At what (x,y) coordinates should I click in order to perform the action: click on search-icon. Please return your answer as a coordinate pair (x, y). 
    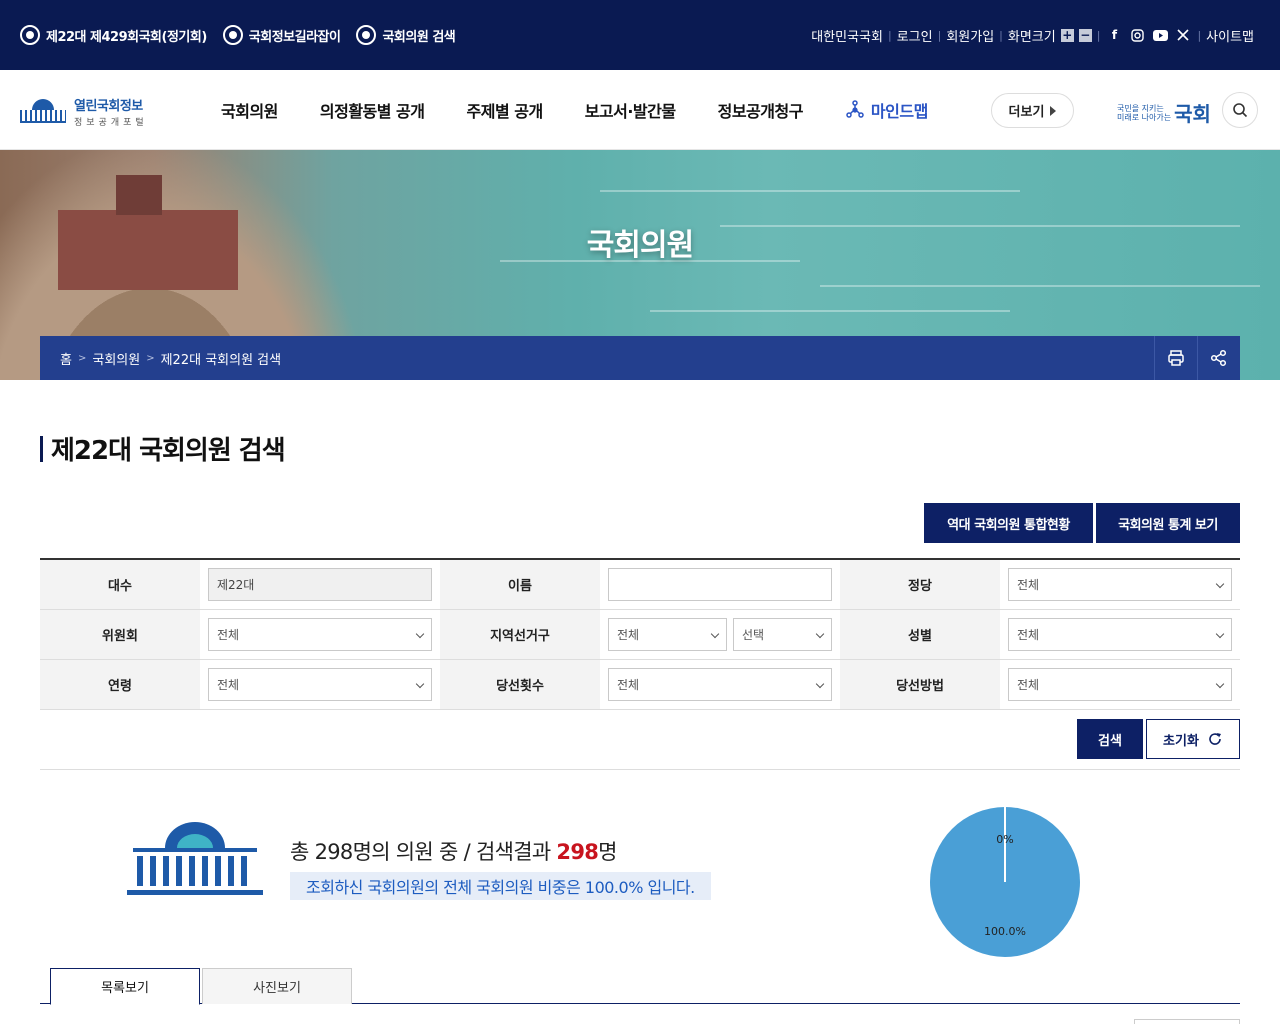
    Looking at the image, I should click on (1240, 110).